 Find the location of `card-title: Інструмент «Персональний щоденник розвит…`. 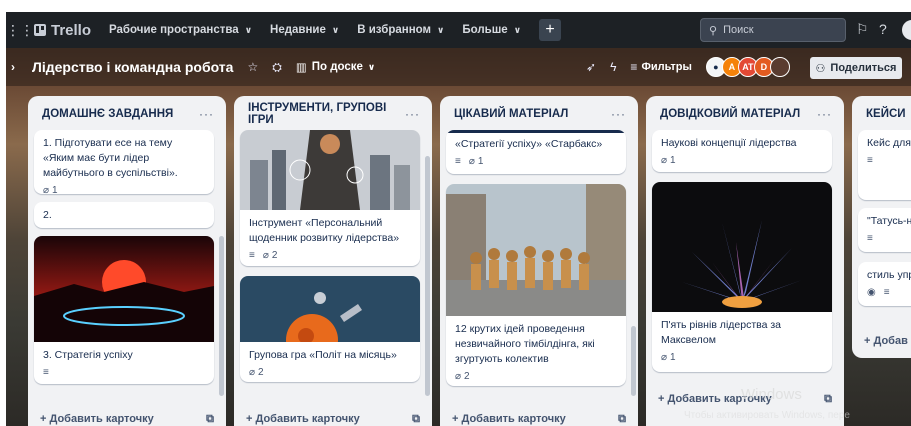

card-title: Інструмент «Персональний щоденник розвит… is located at coordinates (324, 230).